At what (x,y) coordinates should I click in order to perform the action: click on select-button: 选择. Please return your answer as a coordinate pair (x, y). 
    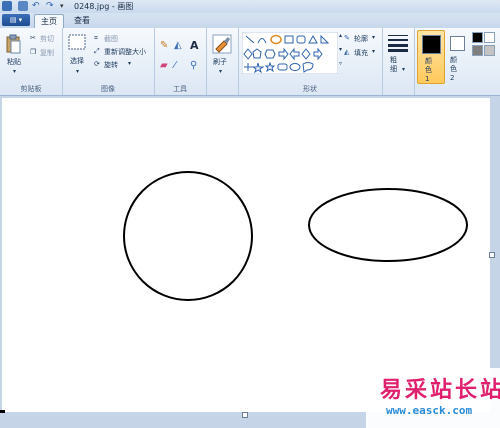
    Looking at the image, I should click on (77, 61).